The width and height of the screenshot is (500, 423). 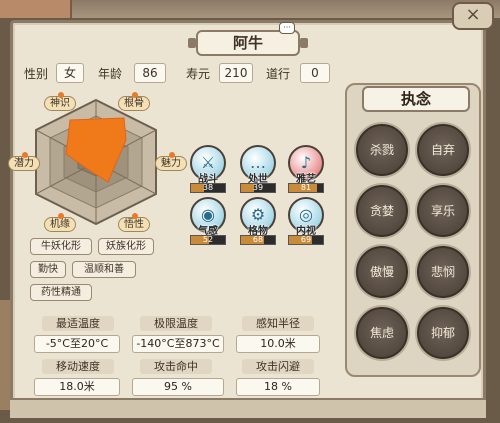 I want to click on attr-gengu-label: 根骨, so click(x=134, y=103).